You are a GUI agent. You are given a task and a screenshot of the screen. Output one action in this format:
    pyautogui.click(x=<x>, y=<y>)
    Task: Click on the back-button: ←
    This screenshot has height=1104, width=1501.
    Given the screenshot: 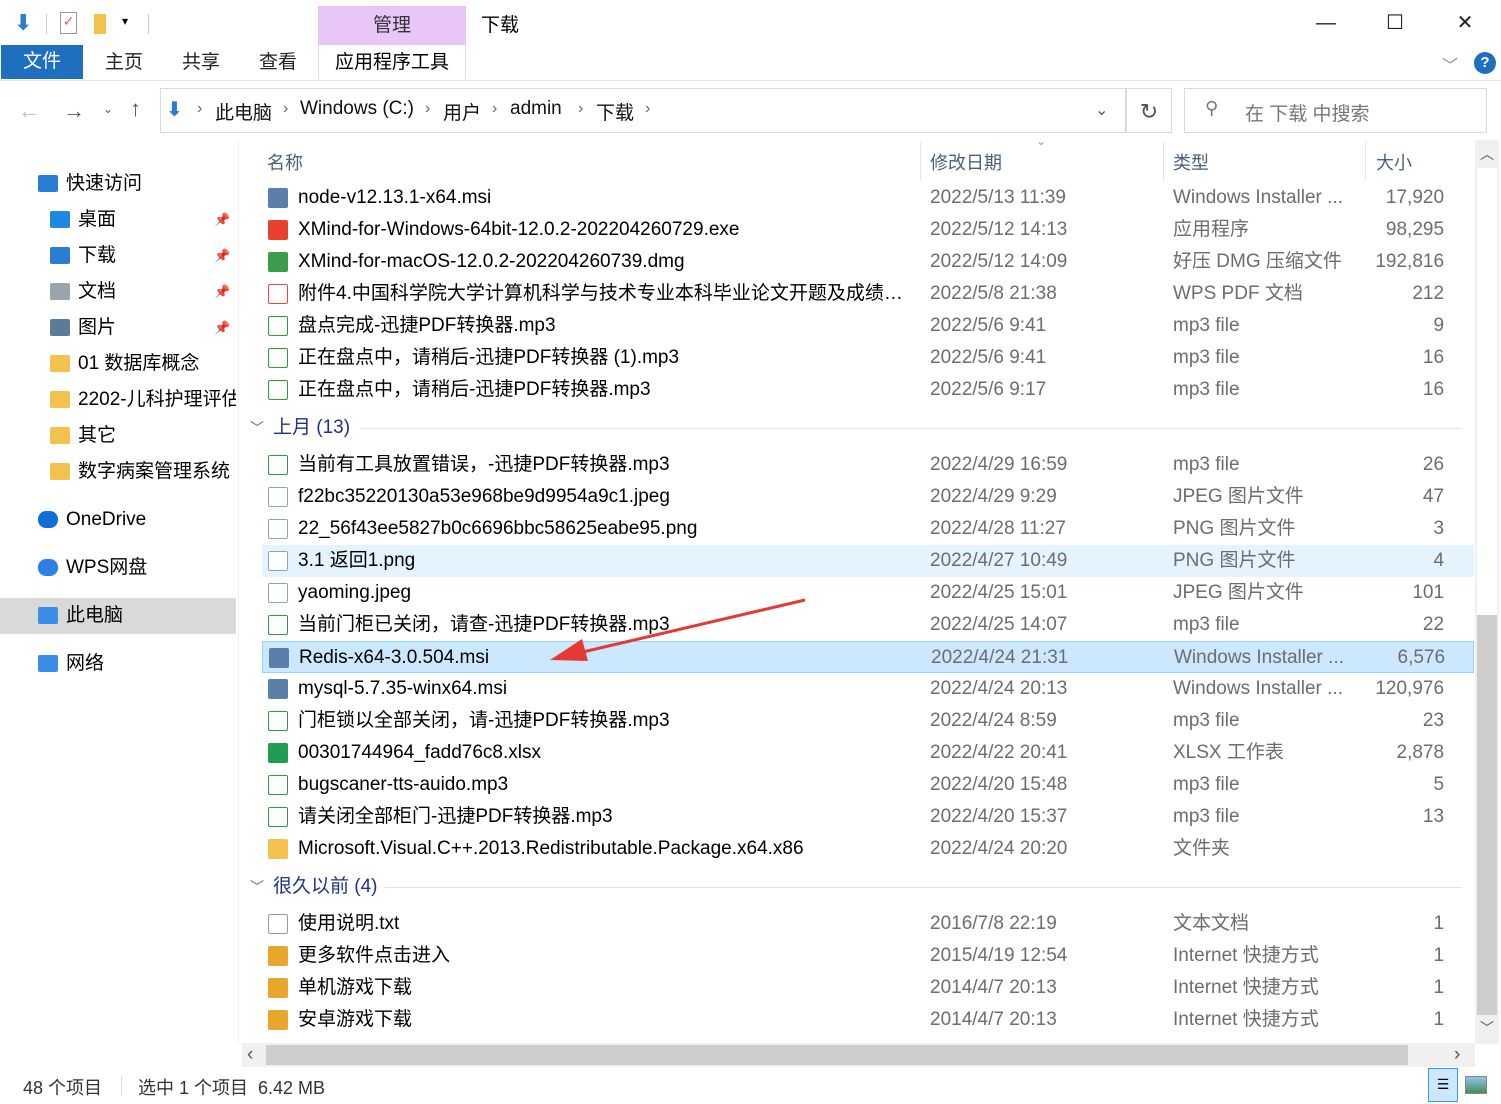 What is the action you would take?
    pyautogui.click(x=29, y=111)
    